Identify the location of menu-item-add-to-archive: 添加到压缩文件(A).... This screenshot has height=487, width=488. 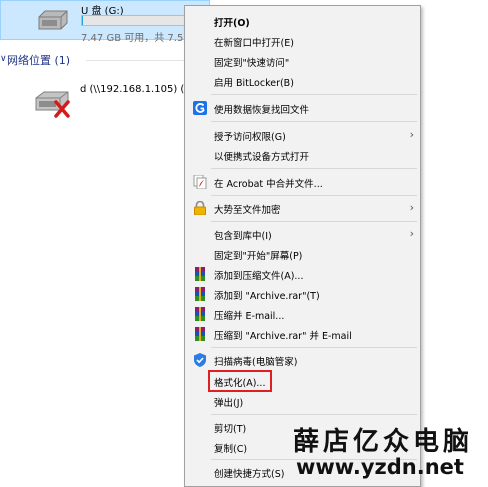
(302, 274).